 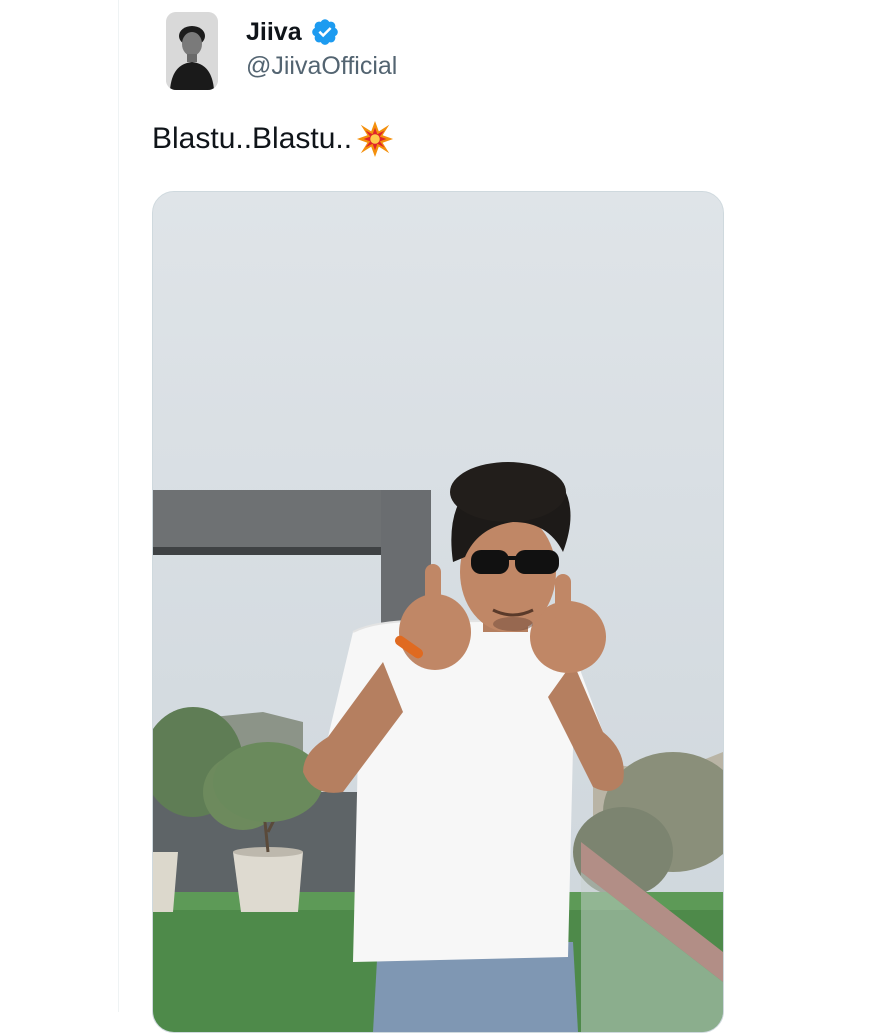 I want to click on verified-badge-icon, so click(x=325, y=32).